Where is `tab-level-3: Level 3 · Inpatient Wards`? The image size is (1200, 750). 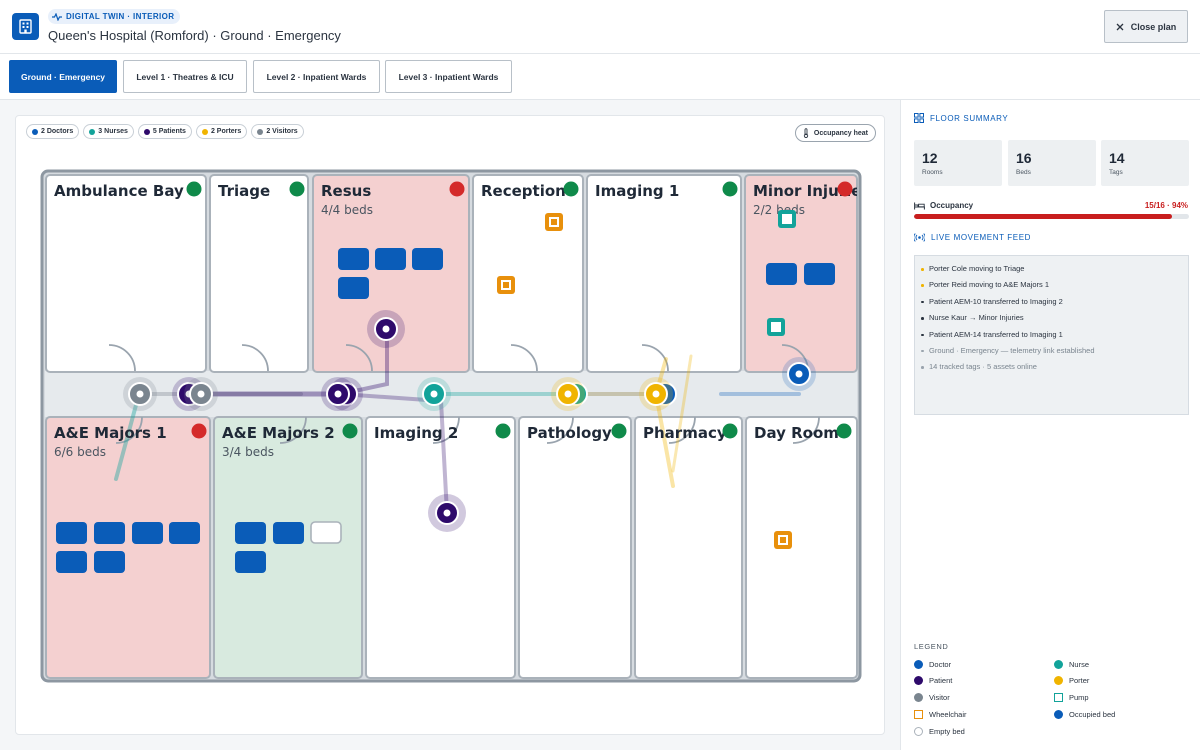
tab-level-3: Level 3 · Inpatient Wards is located at coordinates (448, 76).